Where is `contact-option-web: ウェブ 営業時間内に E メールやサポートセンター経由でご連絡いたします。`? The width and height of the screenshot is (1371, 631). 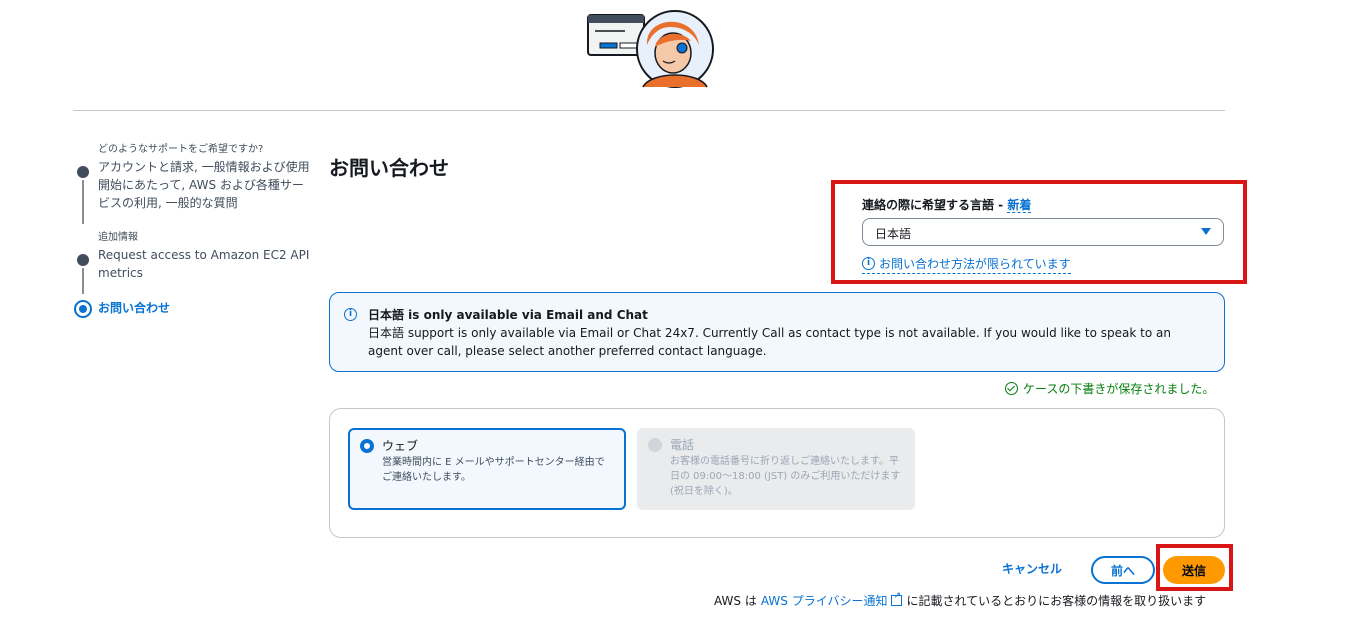 contact-option-web: ウェブ 営業時間内に E メールやサポートセンター経由でご連絡いたします。 is located at coordinates (487, 469).